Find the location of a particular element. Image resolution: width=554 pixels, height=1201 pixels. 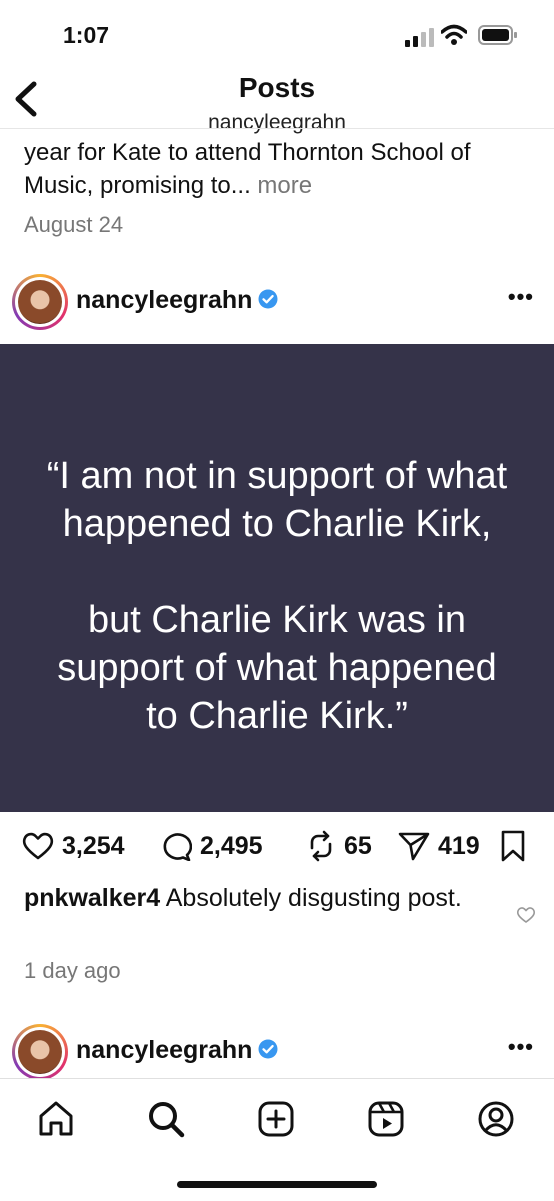

bookmark-icon is located at coordinates (513, 846).